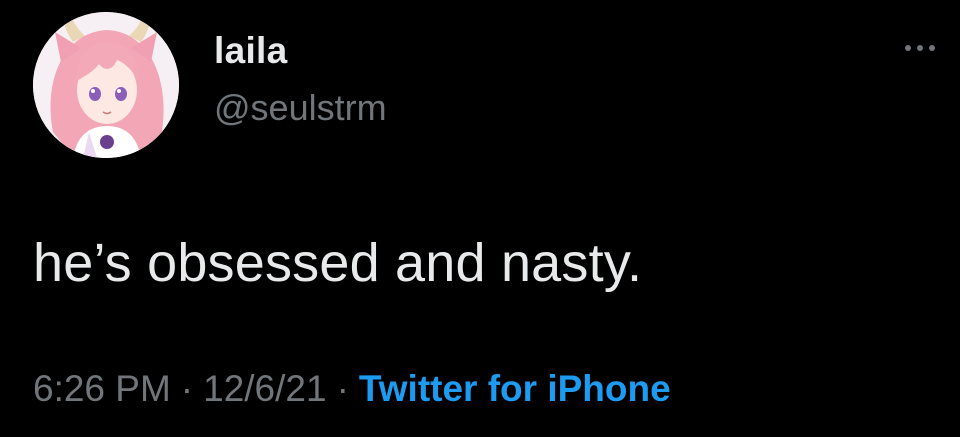 The height and width of the screenshot is (437, 960). Describe the element at coordinates (264, 388) in the screenshot. I see `tweet-date: 12/6/21` at that location.